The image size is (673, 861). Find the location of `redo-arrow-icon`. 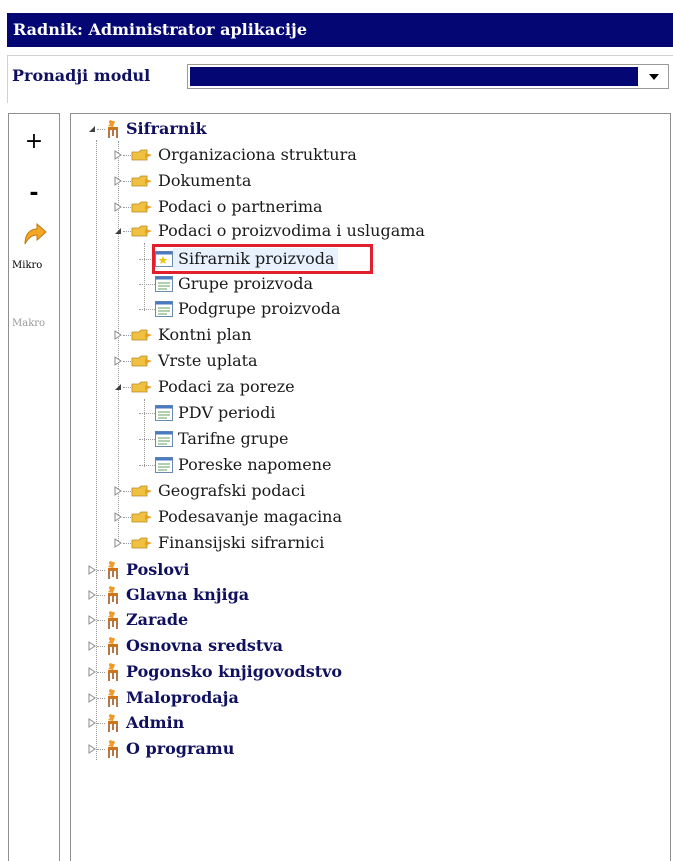

redo-arrow-icon is located at coordinates (35, 233).